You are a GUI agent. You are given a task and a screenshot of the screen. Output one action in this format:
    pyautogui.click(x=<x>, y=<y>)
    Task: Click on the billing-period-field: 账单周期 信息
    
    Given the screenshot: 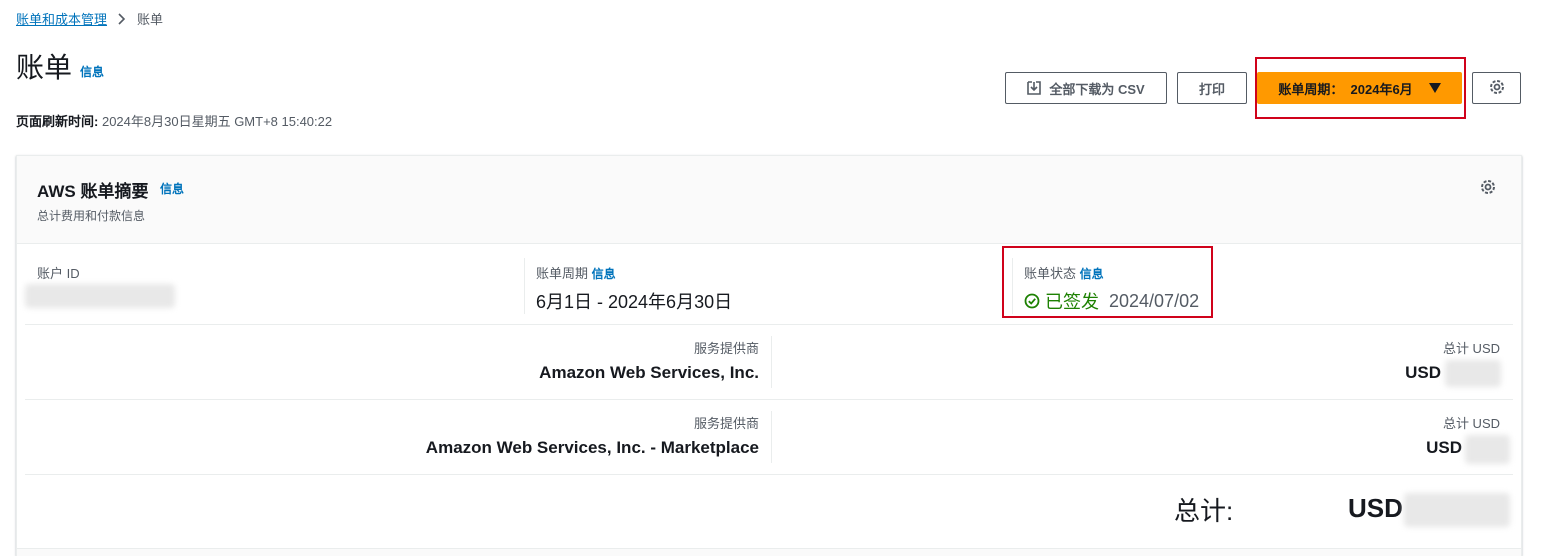 What is the action you would take?
    pyautogui.click(x=576, y=272)
    